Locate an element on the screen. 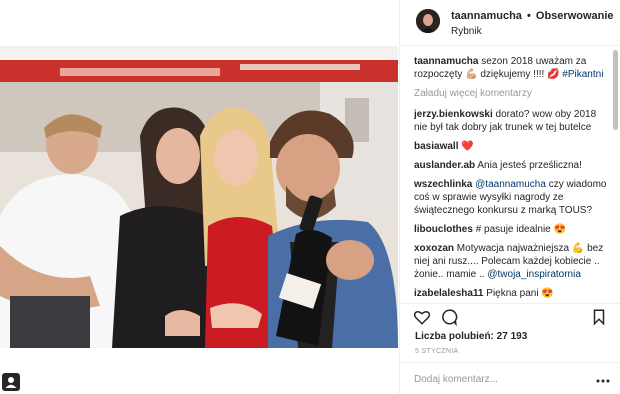 The height and width of the screenshot is (394, 620). post-header: taannamucha • Obserwowanie Rybnik is located at coordinates (510, 23).